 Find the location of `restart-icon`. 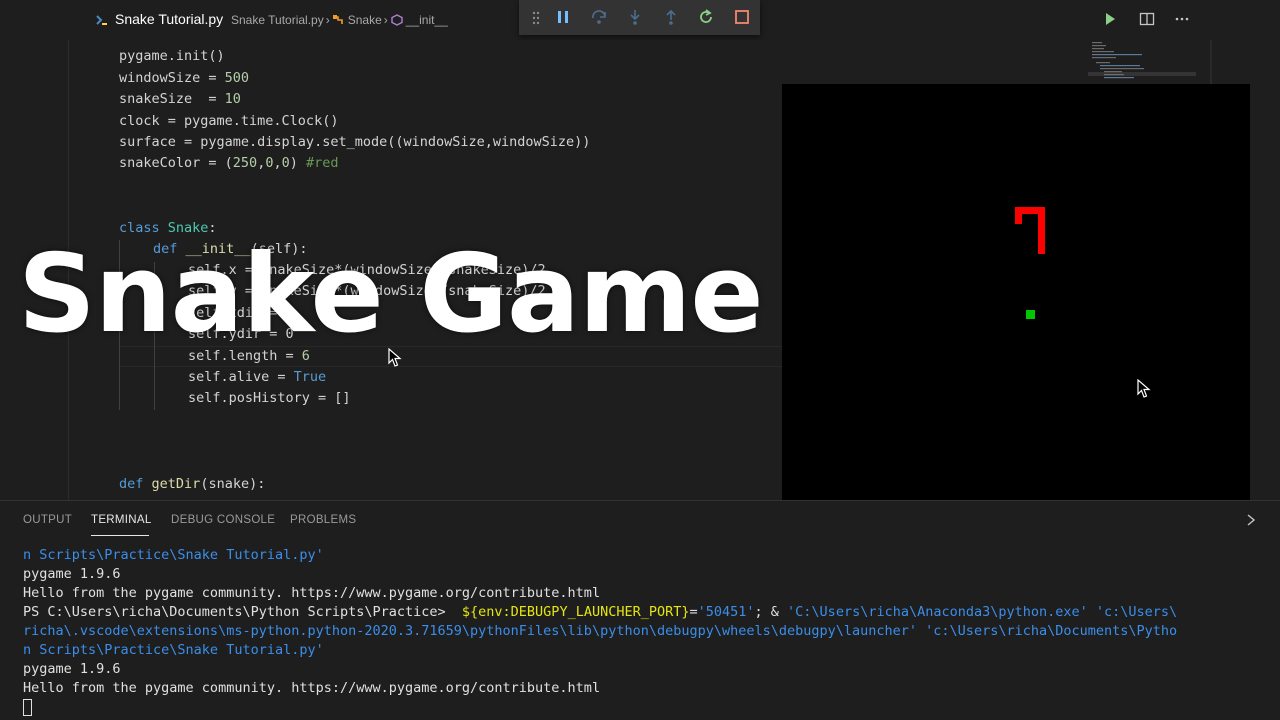

restart-icon is located at coordinates (706, 17).